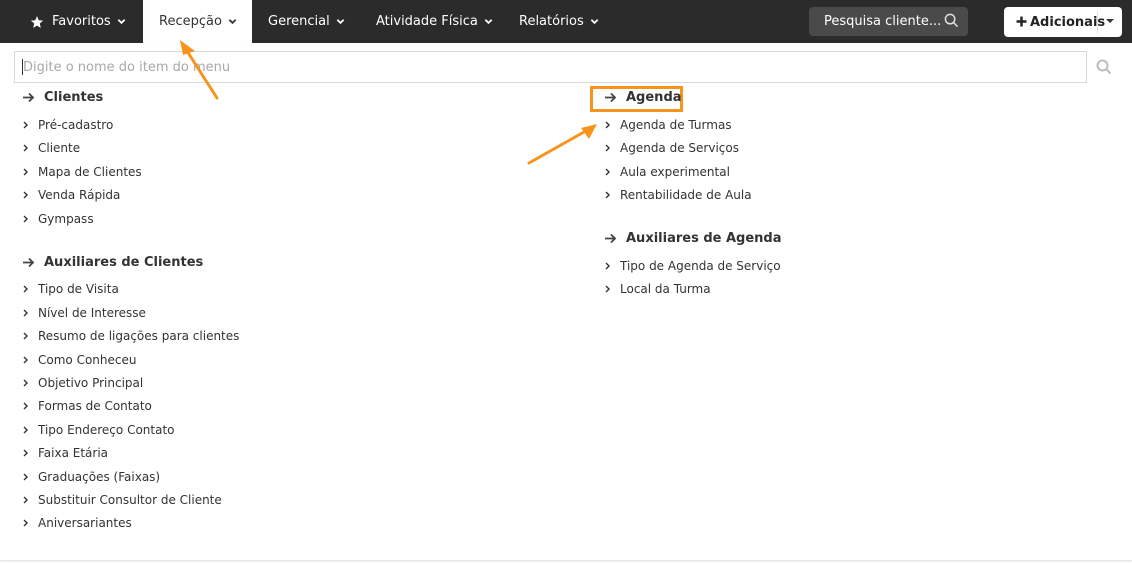 The image size is (1132, 563). I want to click on nav-relatorios: Relatórios, so click(559, 21).